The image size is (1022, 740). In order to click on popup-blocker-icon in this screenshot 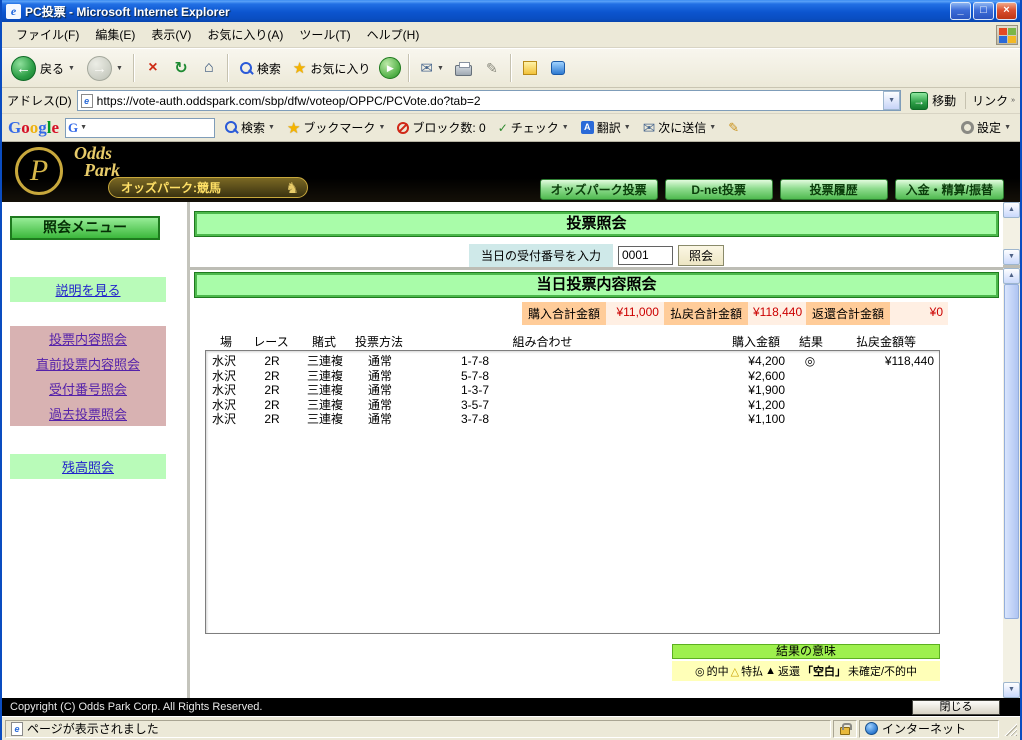, I will do `click(403, 127)`.